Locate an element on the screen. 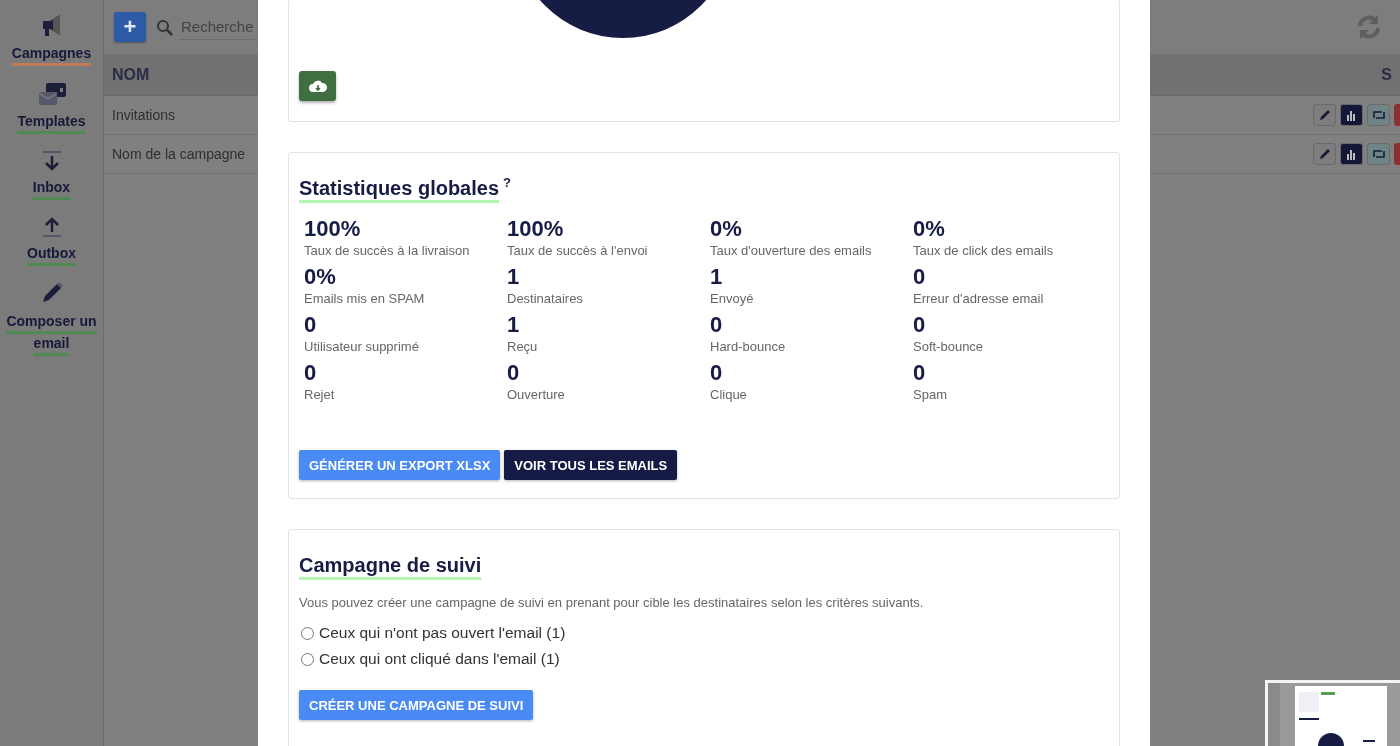 The width and height of the screenshot is (1400, 746). stat-label: Soft-bounce is located at coordinates (949, 347).